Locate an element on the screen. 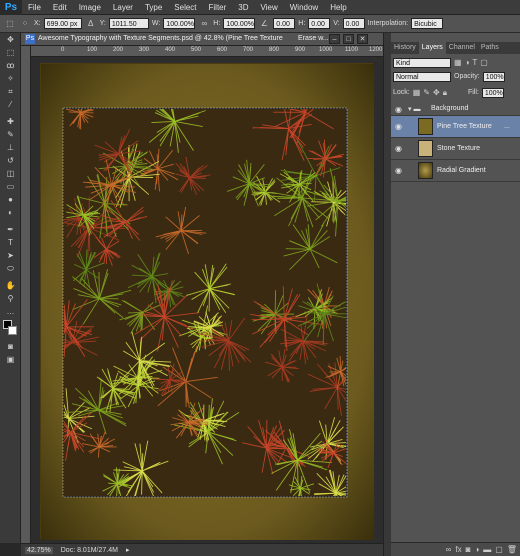 The width and height of the screenshot is (520, 556). ruler-tick: 300 is located at coordinates (144, 50).